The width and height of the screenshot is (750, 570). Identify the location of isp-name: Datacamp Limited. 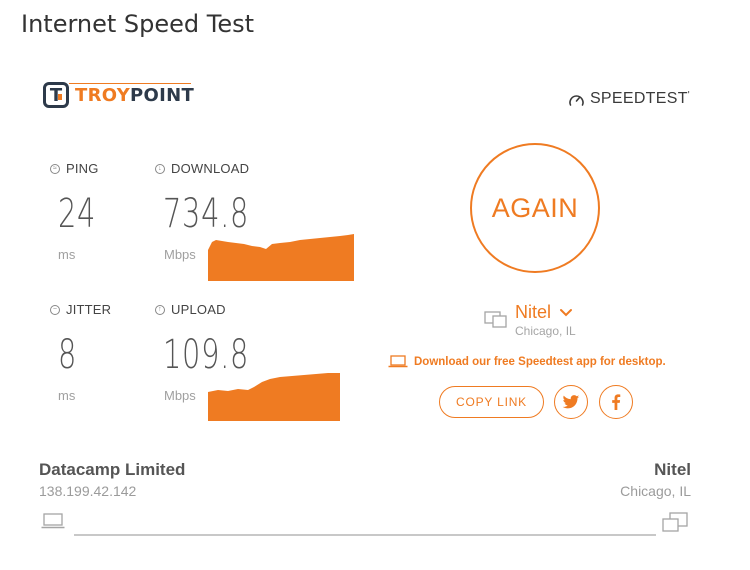
(112, 469).